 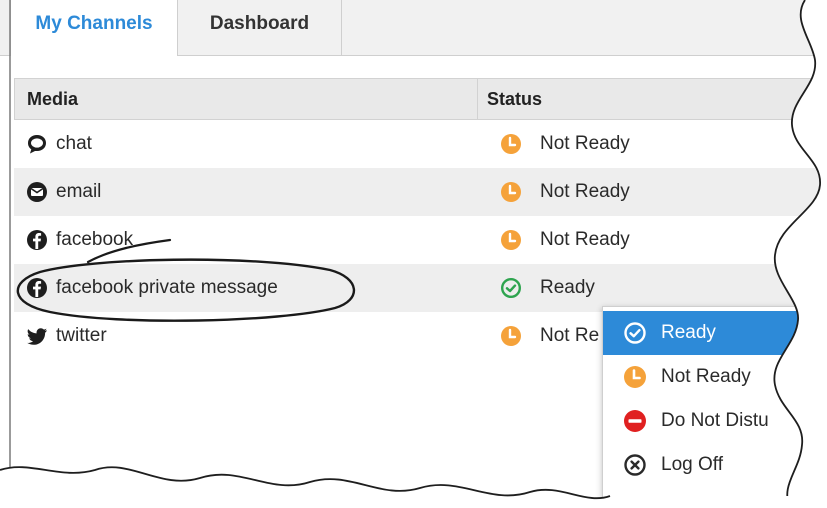 I want to click on table-row: facebook private message Ready, so click(x=420, y=288).